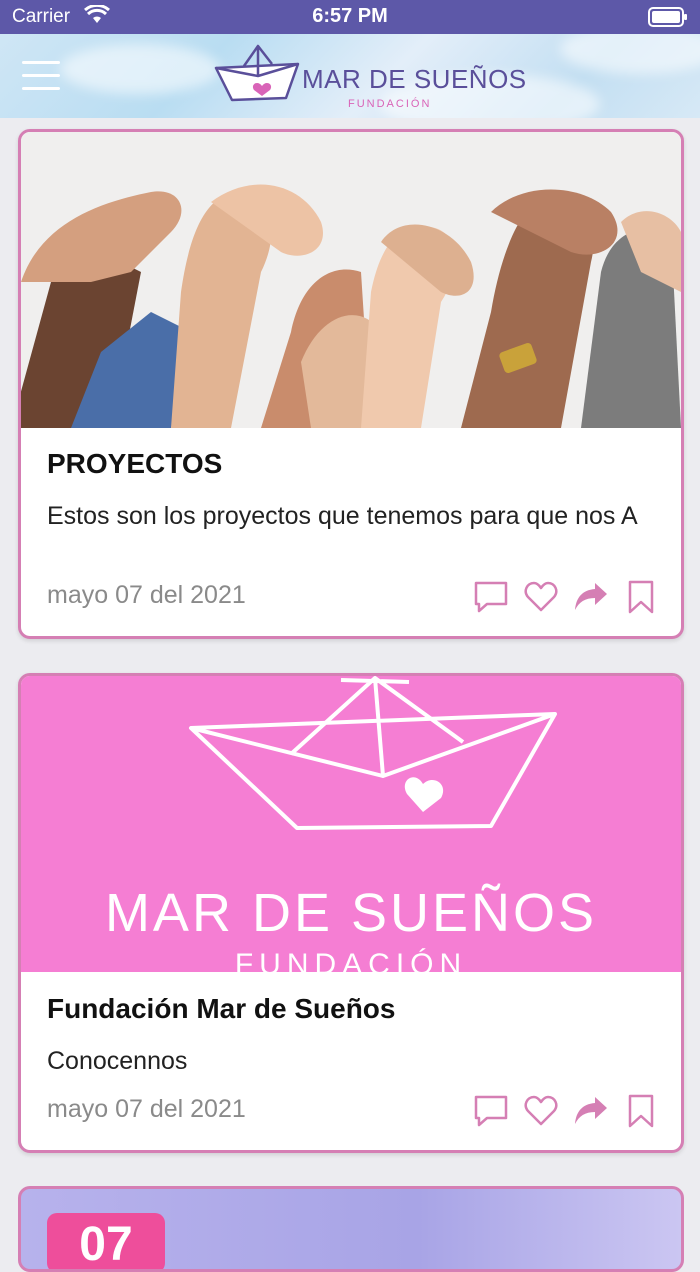 The image size is (700, 1272). What do you see at coordinates (414, 79) in the screenshot?
I see `logo-title: MAR DE SUEÑOS` at bounding box center [414, 79].